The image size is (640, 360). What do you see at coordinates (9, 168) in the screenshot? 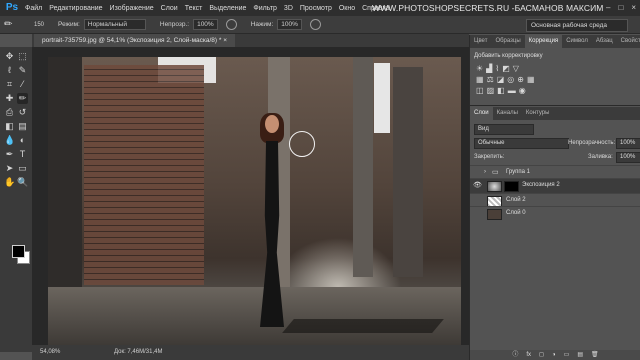
I see `path-select-tool-icon: ➤` at bounding box center [9, 168].